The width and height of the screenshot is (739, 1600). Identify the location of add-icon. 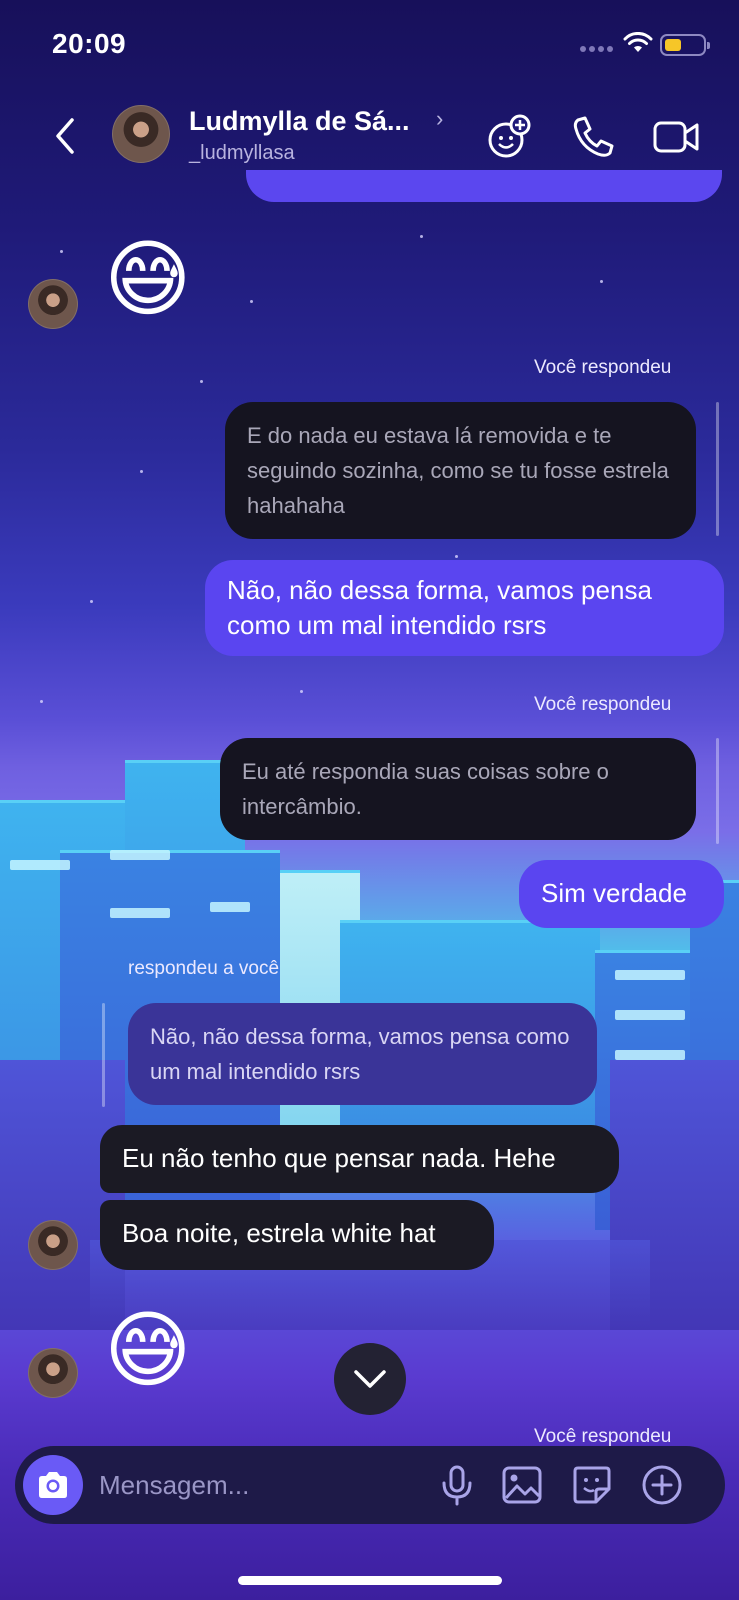
(662, 1485).